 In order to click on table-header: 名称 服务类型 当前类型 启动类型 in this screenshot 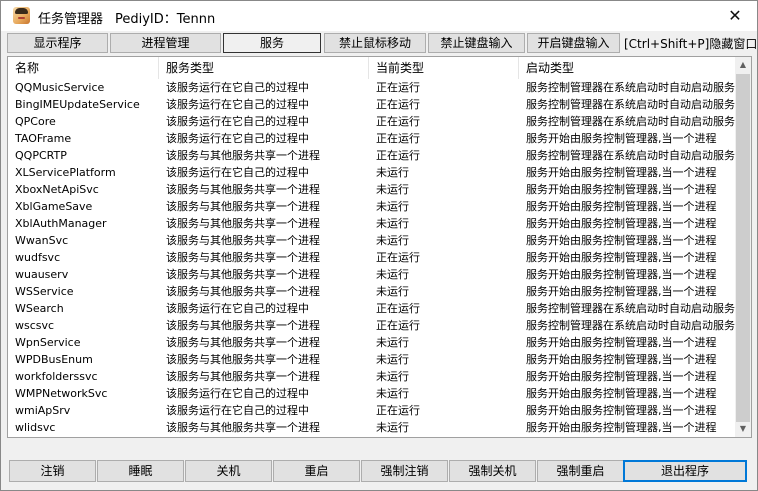, I will do `click(372, 68)`.